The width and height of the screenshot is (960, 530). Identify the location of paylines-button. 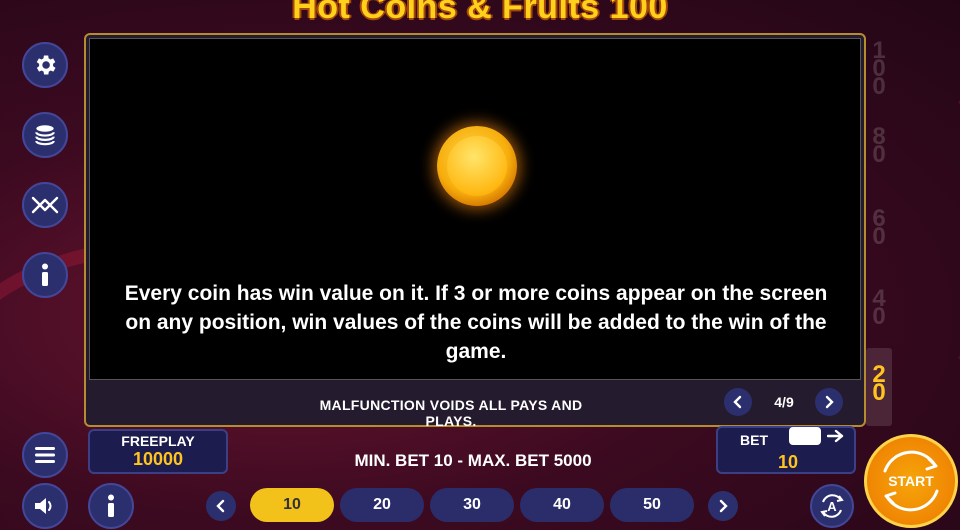
(45, 205).